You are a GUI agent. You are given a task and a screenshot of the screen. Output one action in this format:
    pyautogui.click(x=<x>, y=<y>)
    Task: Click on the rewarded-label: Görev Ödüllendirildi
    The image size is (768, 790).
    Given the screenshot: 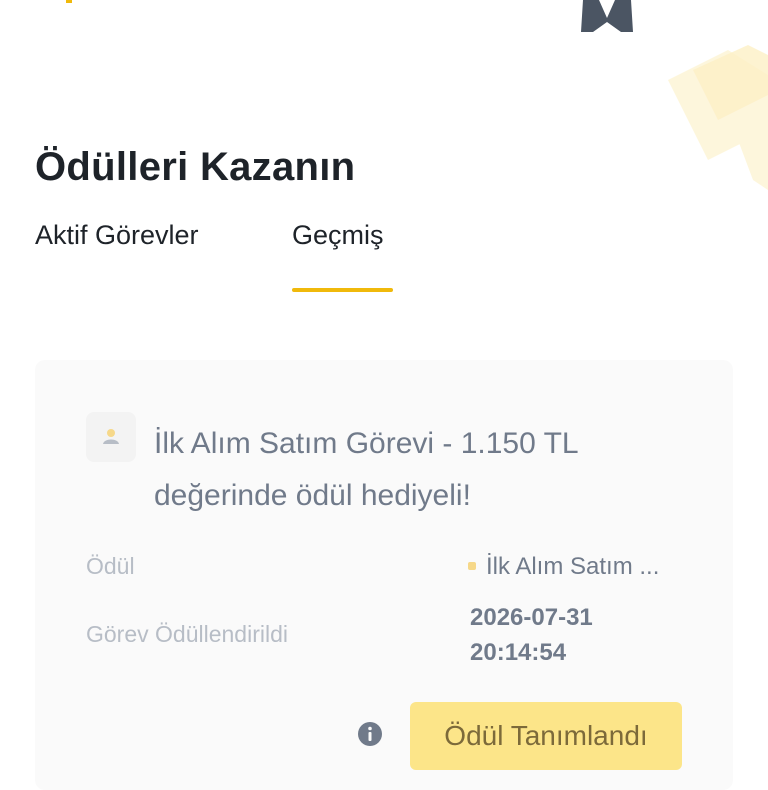 What is the action you would take?
    pyautogui.click(x=187, y=634)
    